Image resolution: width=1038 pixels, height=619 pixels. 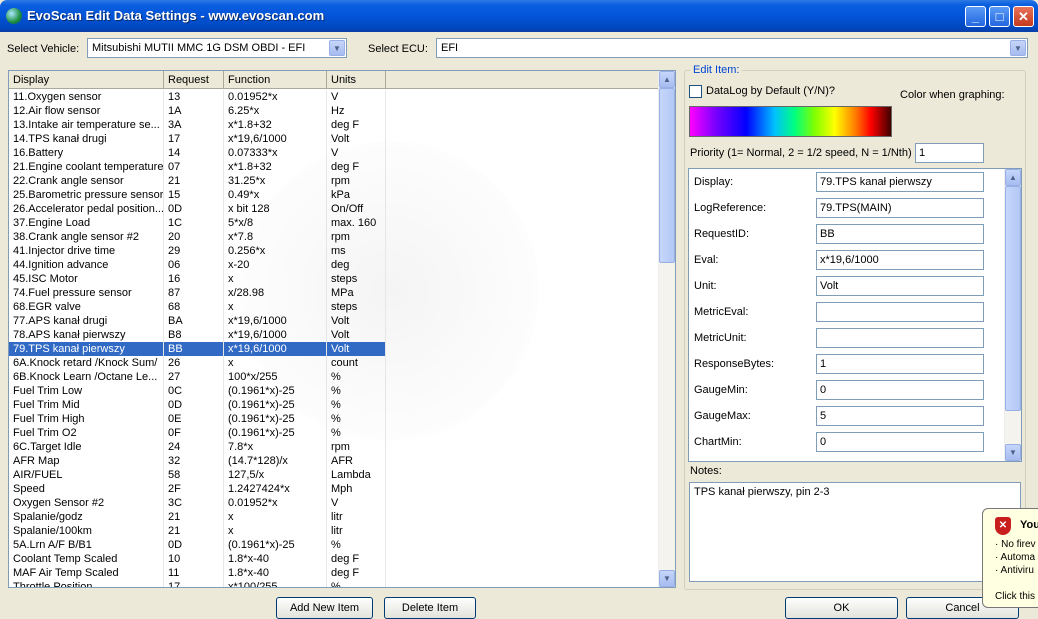 What do you see at coordinates (900, 208) in the screenshot?
I see `field-input: 79.TPS(MAIN)` at bounding box center [900, 208].